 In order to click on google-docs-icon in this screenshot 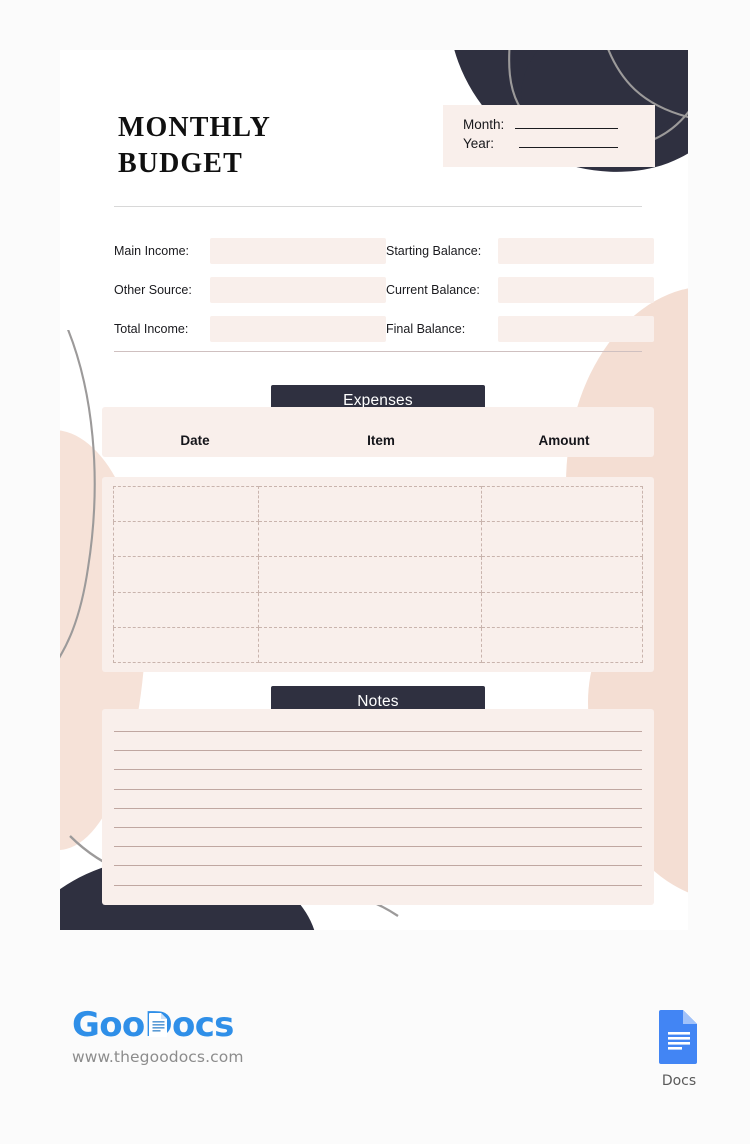, I will do `click(678, 1037)`.